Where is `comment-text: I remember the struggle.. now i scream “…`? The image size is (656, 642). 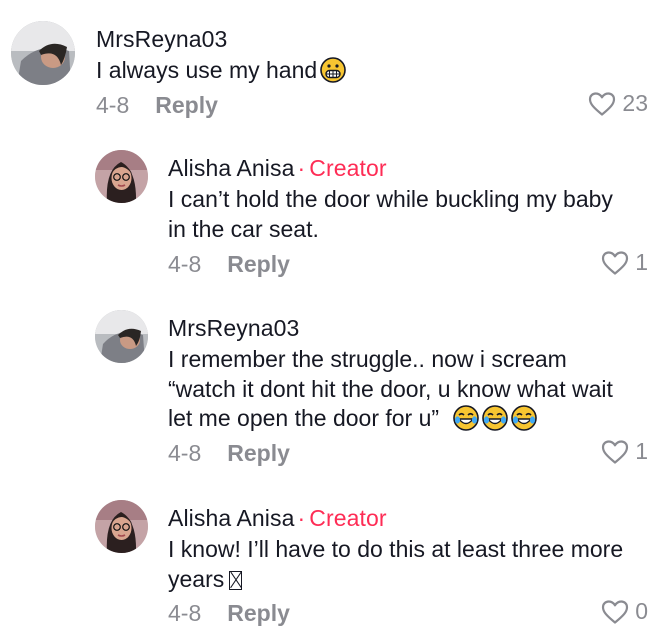 comment-text: I remember the struggle.. now i scream “… is located at coordinates (390, 389).